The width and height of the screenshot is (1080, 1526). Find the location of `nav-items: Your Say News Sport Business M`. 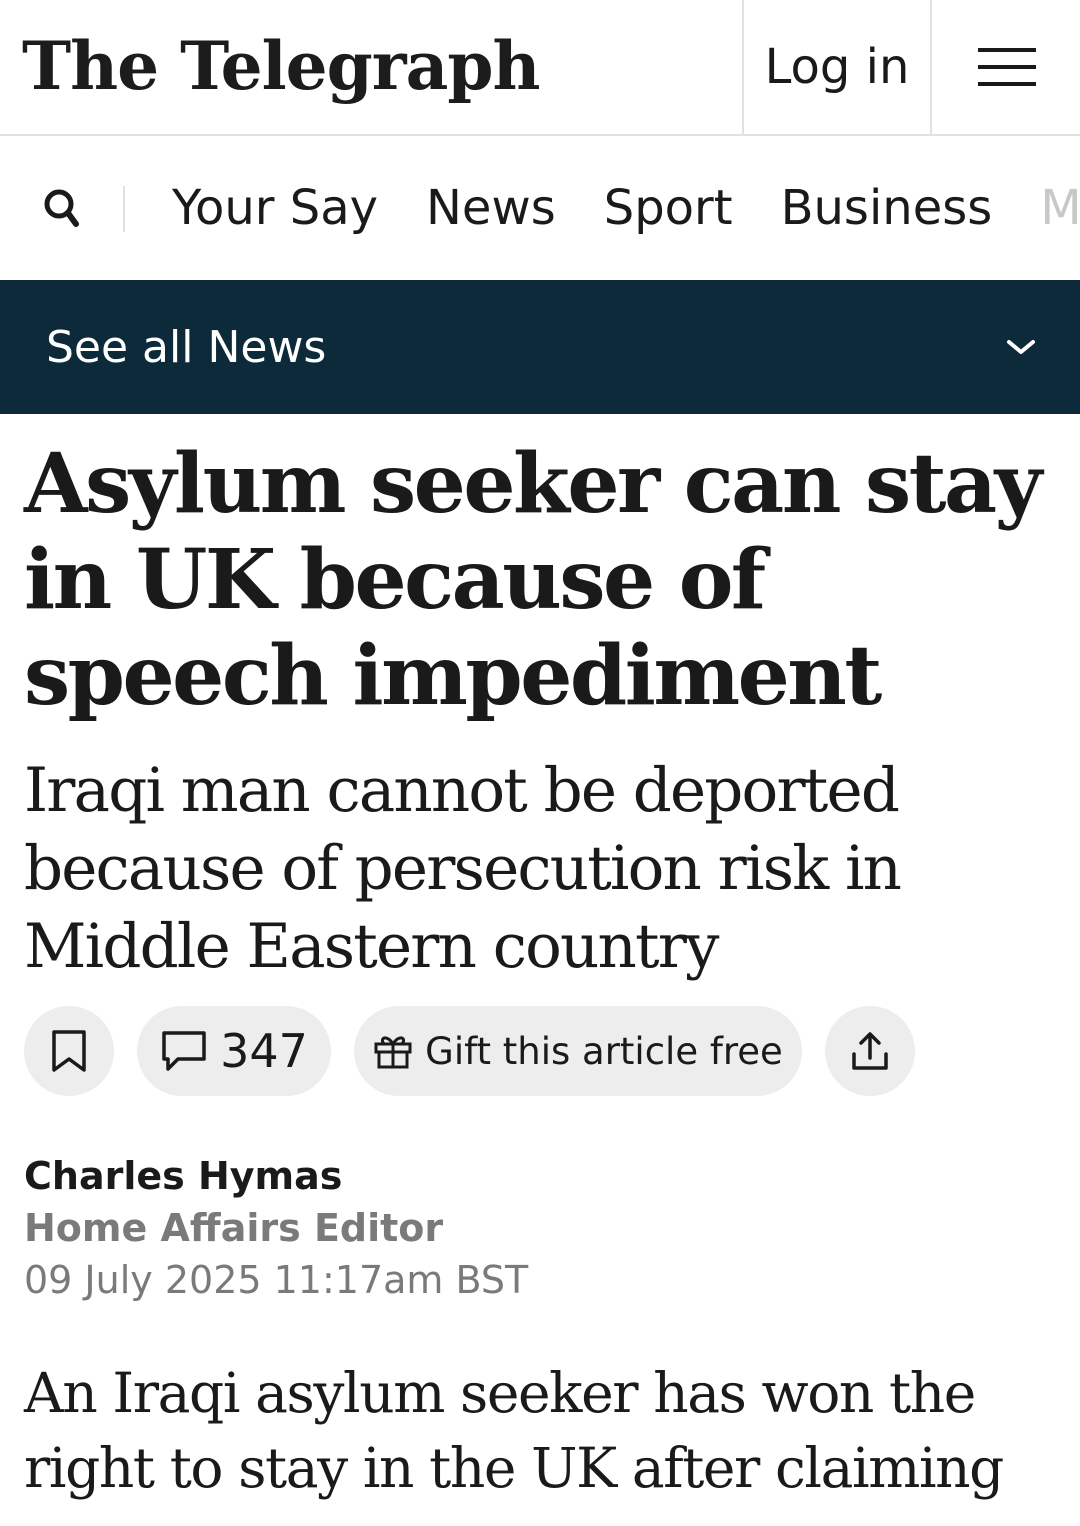

nav-items: Your Say News Sport Business M is located at coordinates (626, 208).